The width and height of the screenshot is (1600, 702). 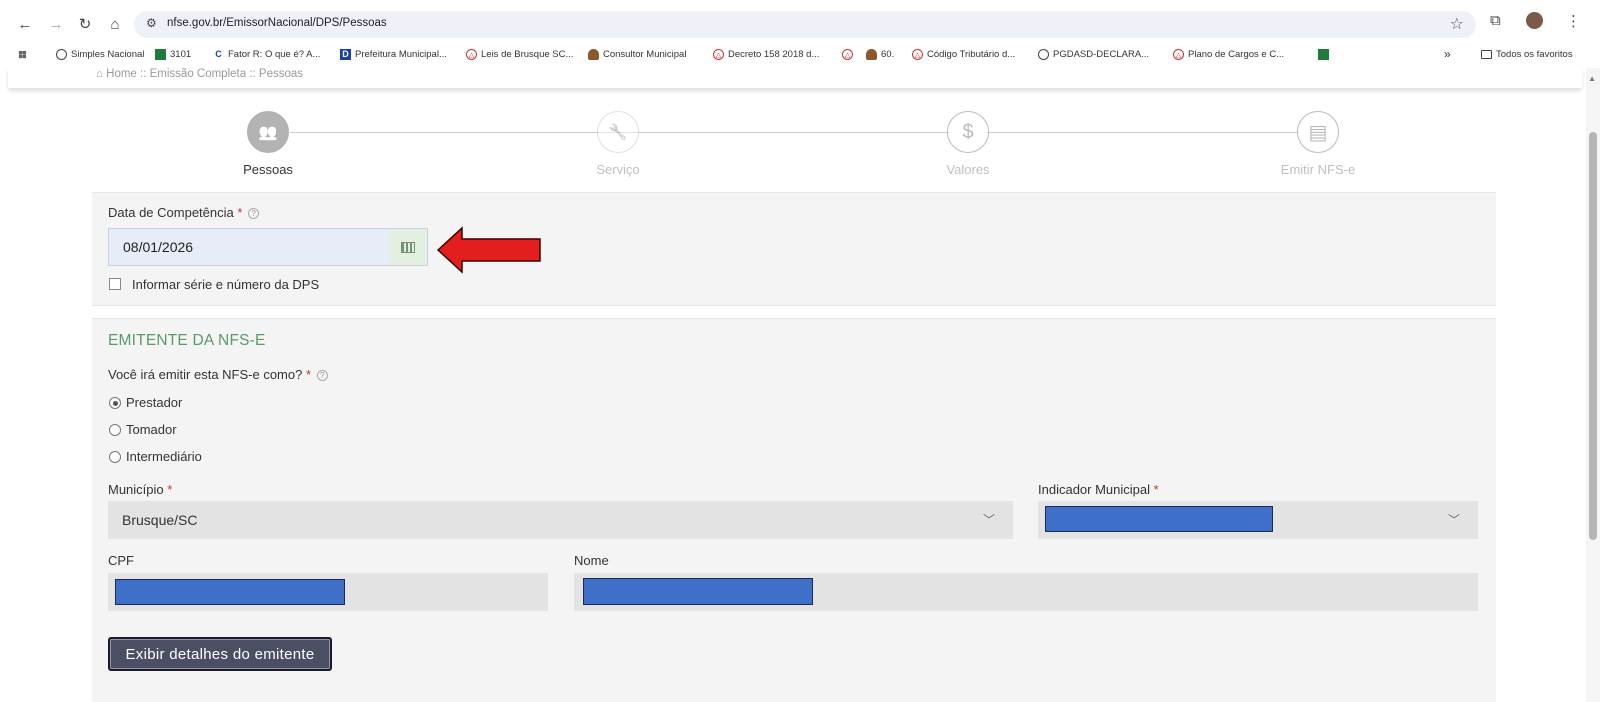 What do you see at coordinates (22, 54) in the screenshot?
I see `apps-grid-icon: ▦` at bounding box center [22, 54].